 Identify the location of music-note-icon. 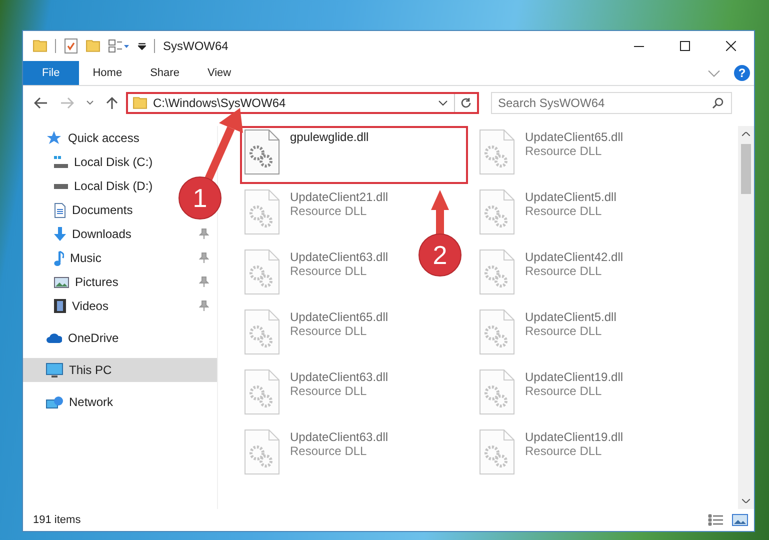
(59, 258).